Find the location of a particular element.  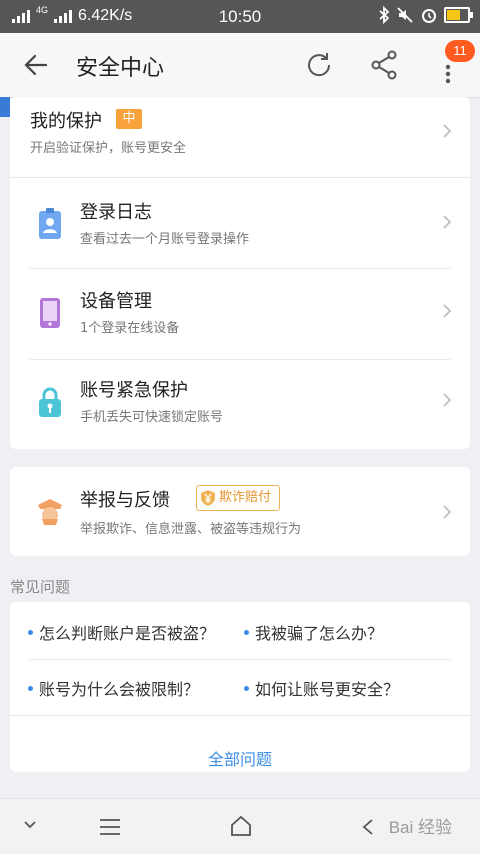

faq-question: 如何让账号更安全？ is located at coordinates (327, 689).